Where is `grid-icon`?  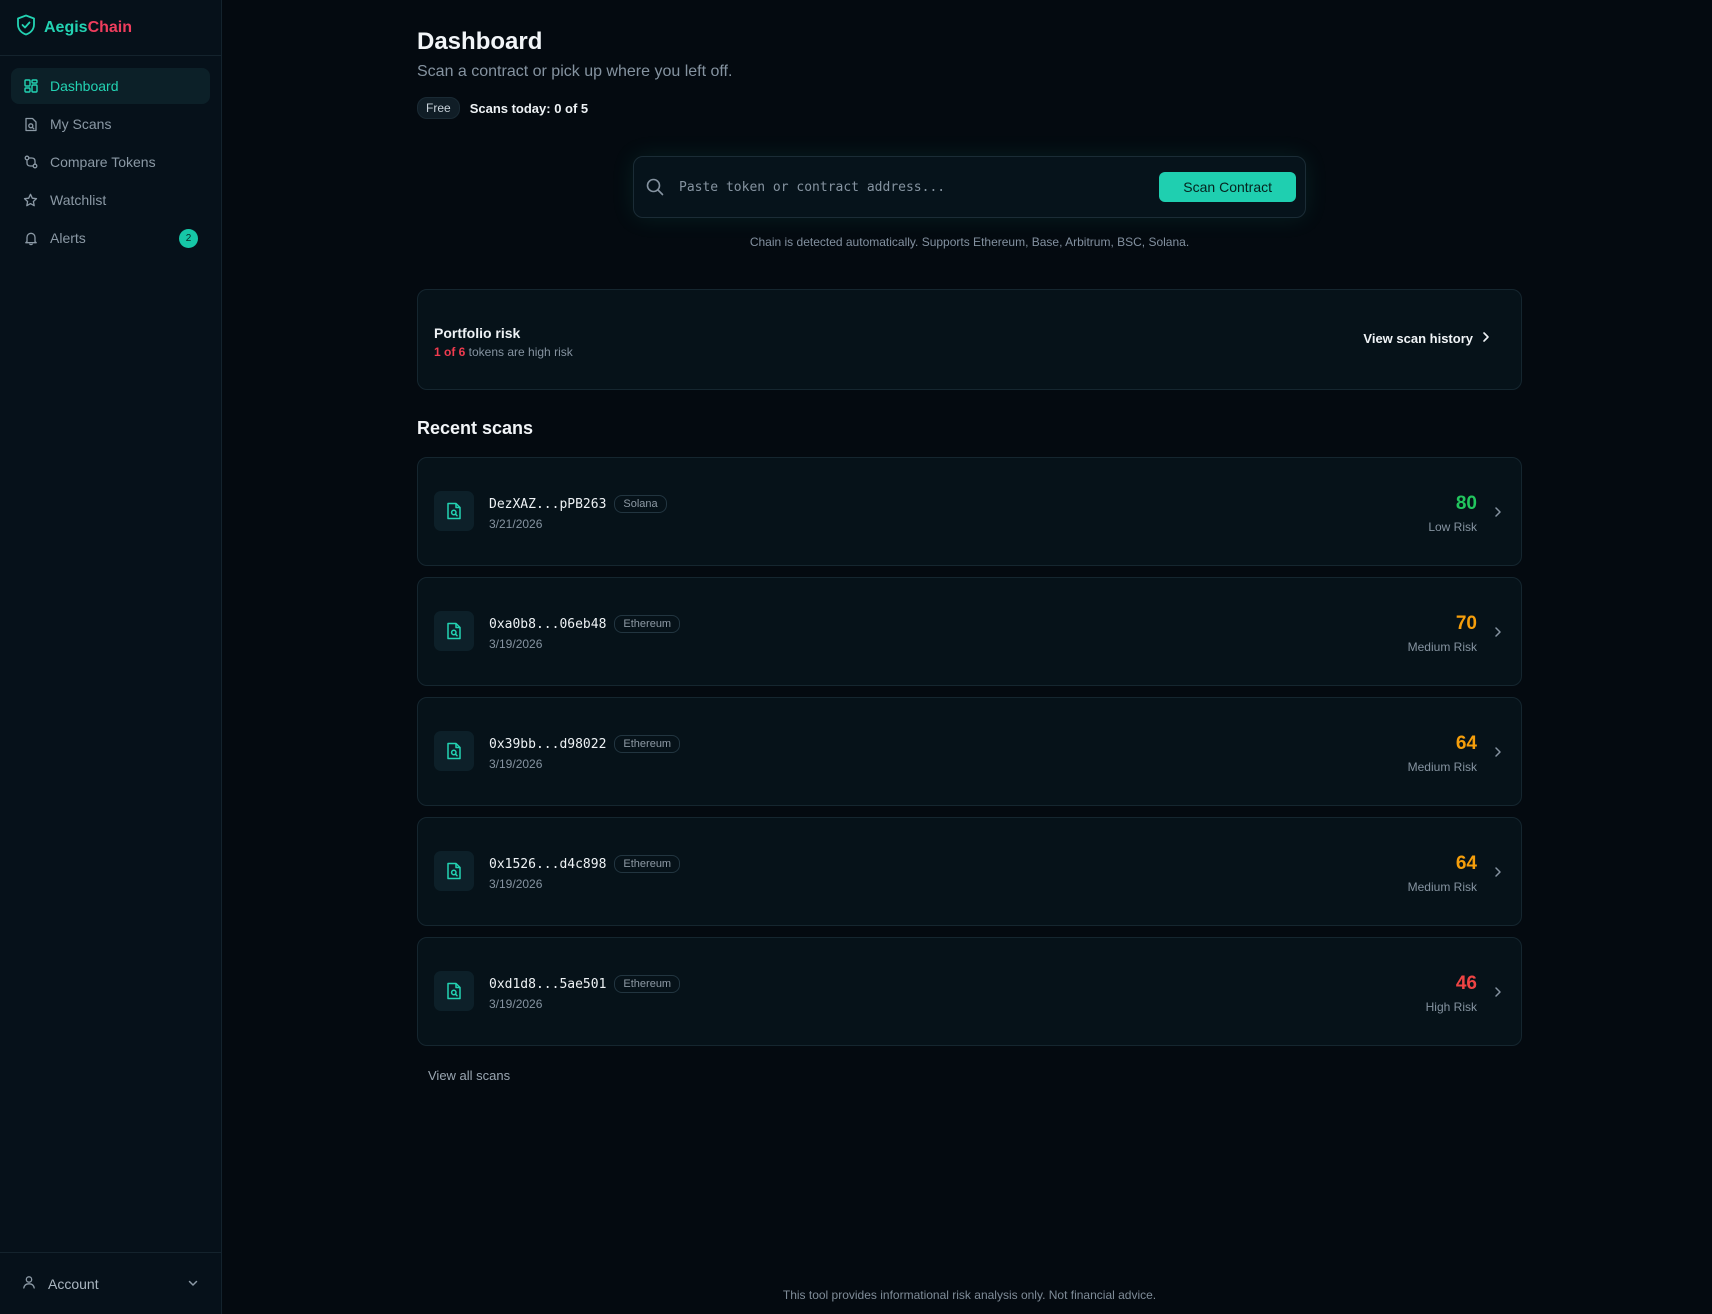 grid-icon is located at coordinates (30, 86).